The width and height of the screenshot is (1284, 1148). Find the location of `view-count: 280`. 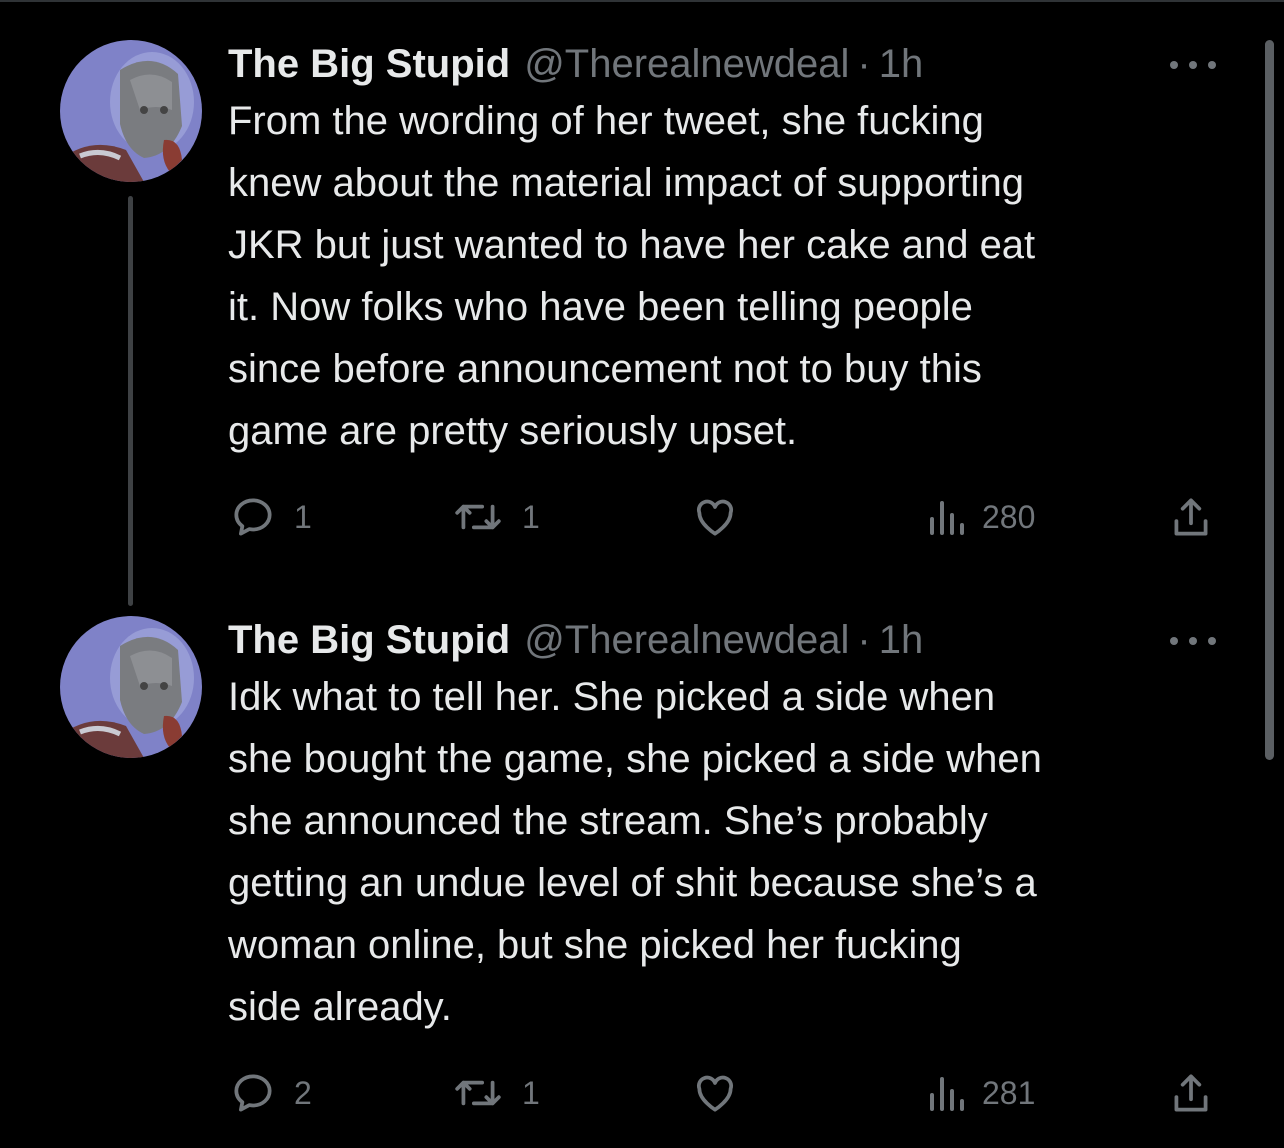

view-count: 280 is located at coordinates (1009, 516).